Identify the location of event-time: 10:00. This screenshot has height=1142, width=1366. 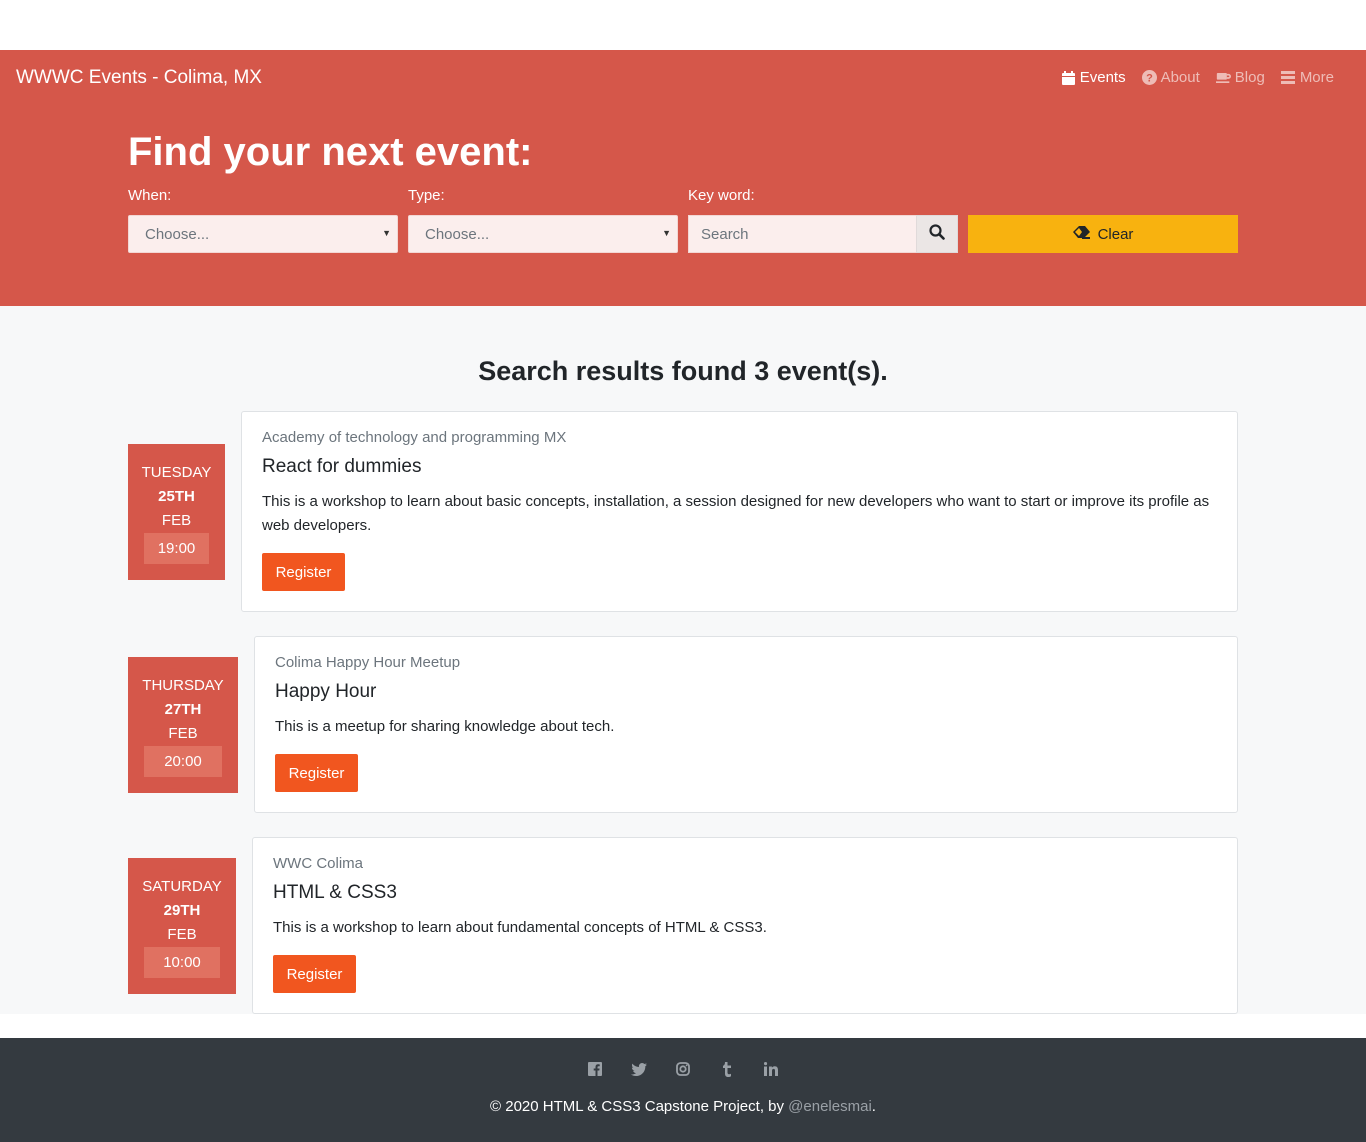
(182, 962).